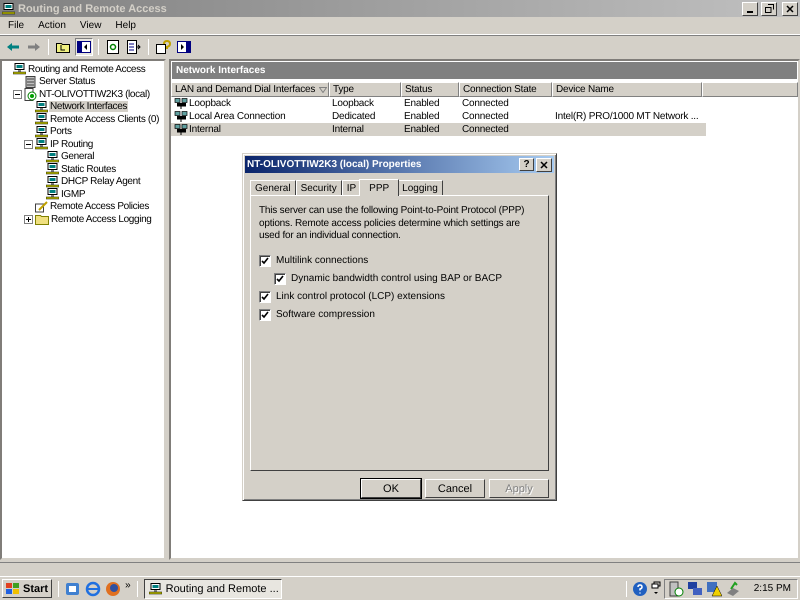  I want to click on tree-item: Static Routes, so click(88, 169).